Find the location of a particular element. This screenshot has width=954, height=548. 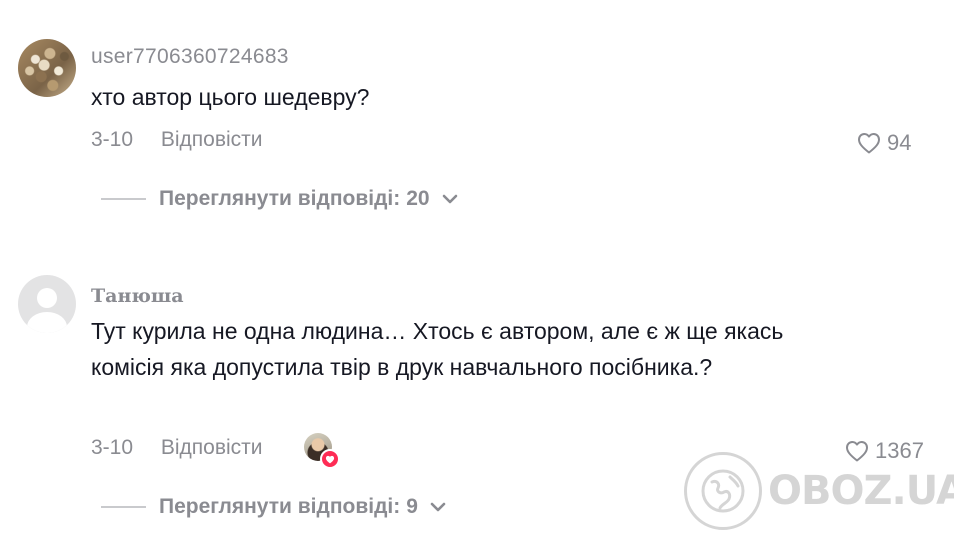

watermark-globe-icon is located at coordinates (723, 491).